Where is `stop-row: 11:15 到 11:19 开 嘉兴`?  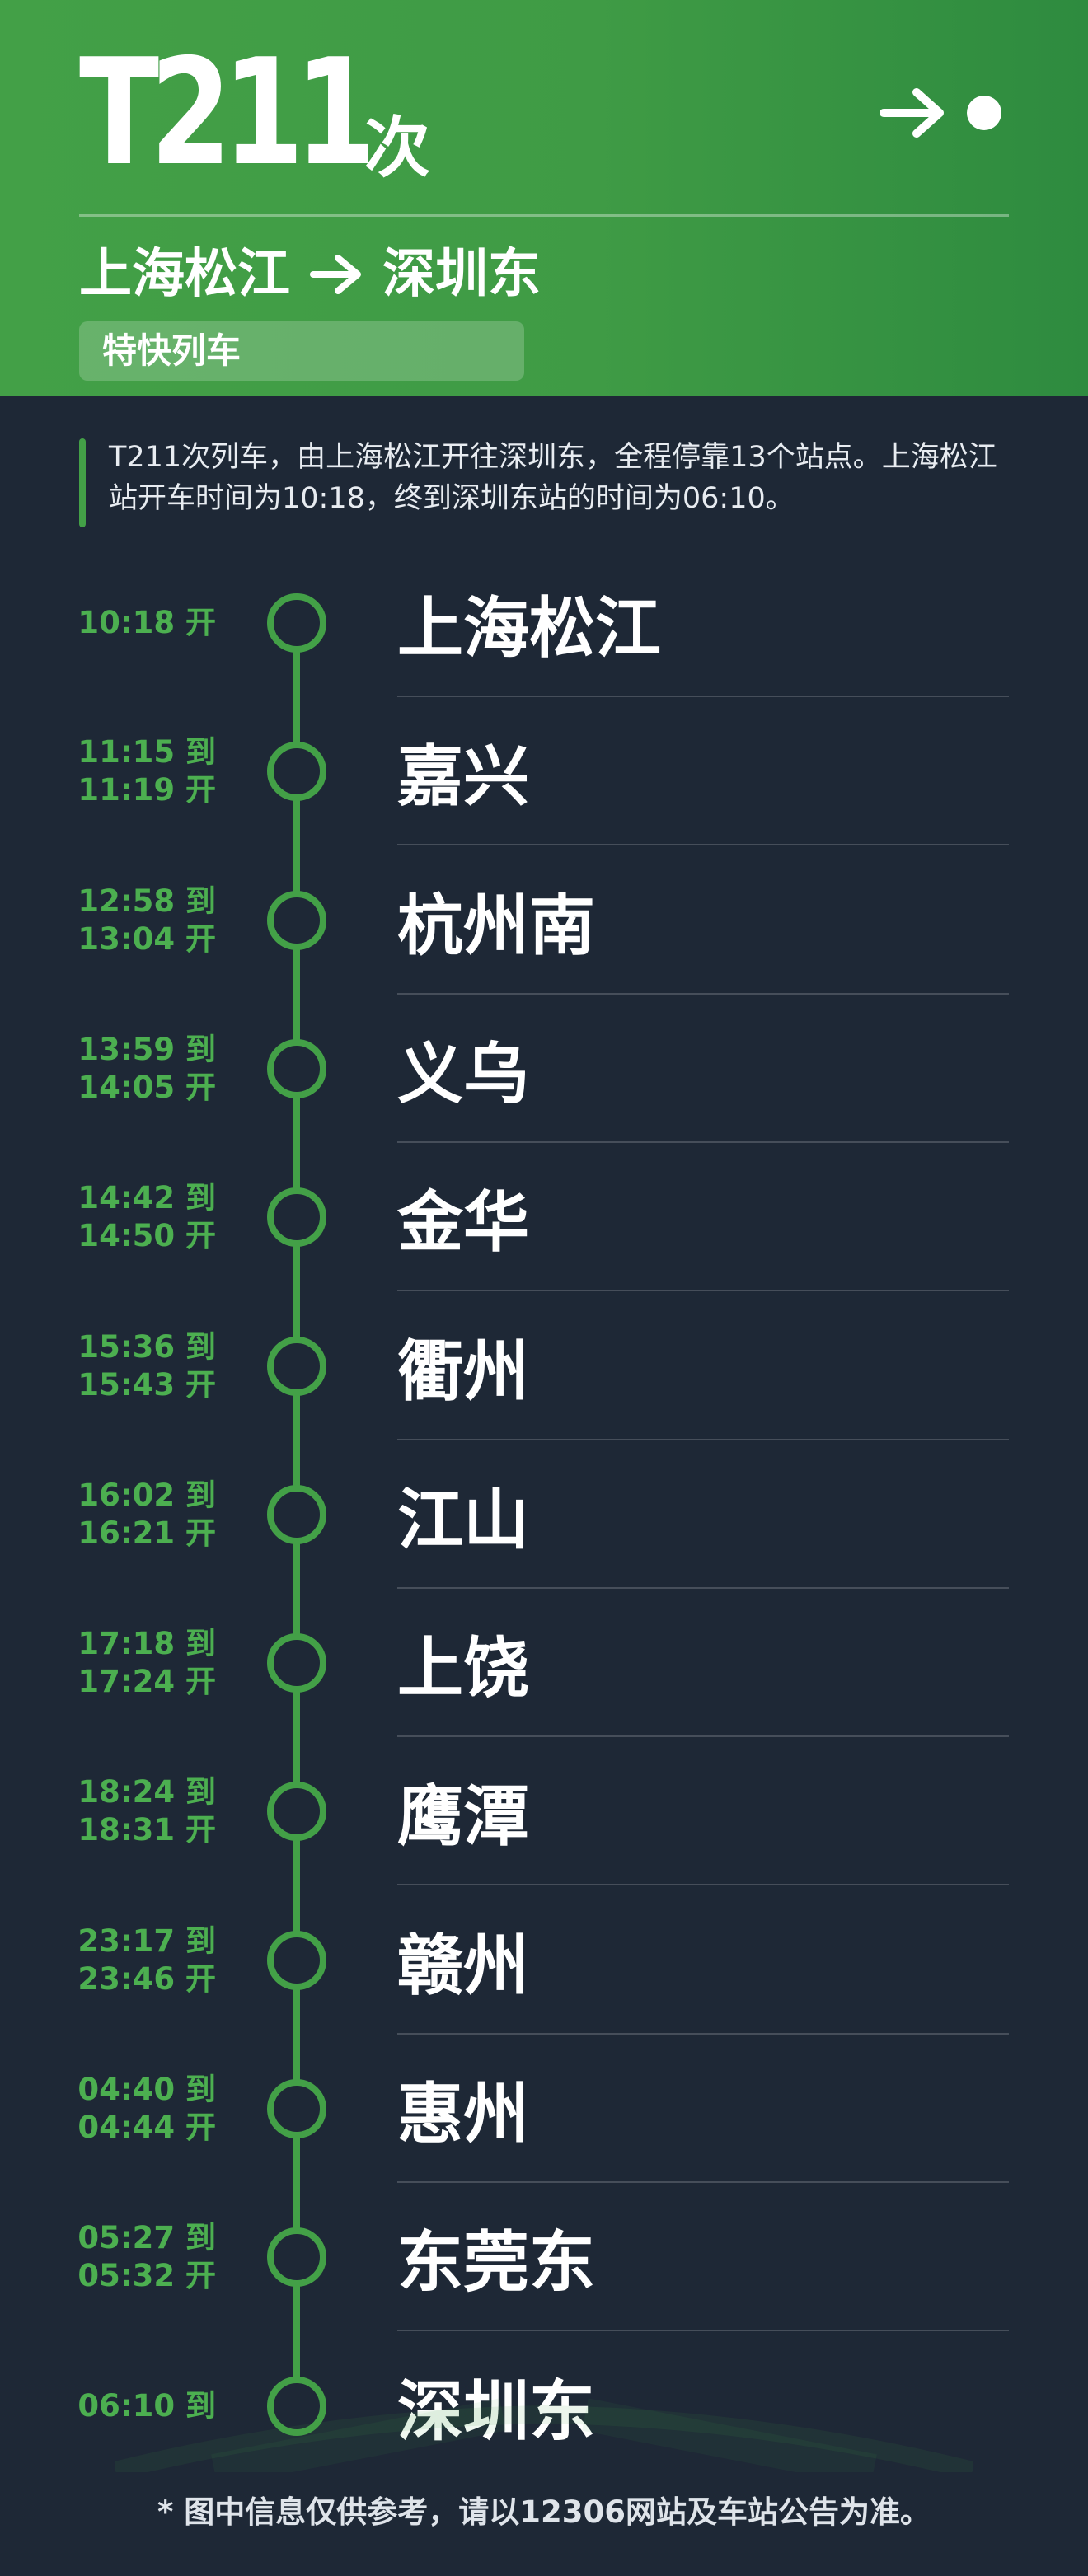 stop-row: 11:15 到 11:19 开 嘉兴 is located at coordinates (544, 771).